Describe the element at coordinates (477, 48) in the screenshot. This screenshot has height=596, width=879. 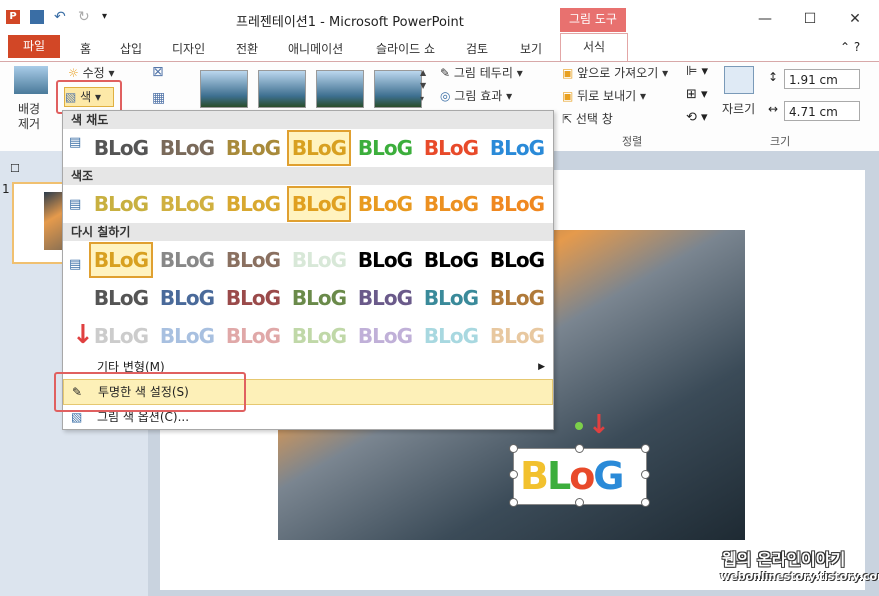
I see `tab-review: 검토` at that location.